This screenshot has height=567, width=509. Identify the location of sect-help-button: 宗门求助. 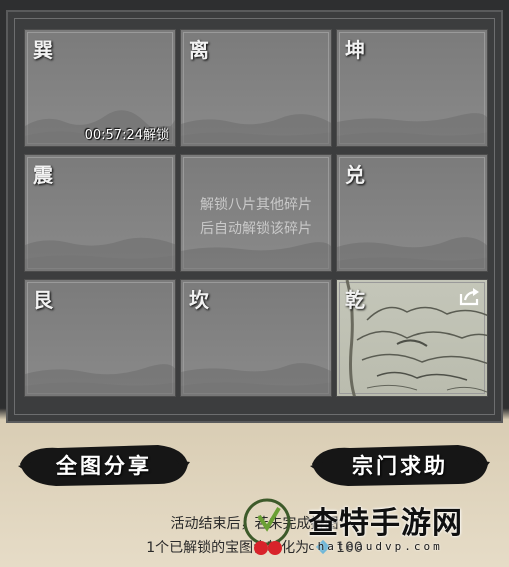
(400, 465).